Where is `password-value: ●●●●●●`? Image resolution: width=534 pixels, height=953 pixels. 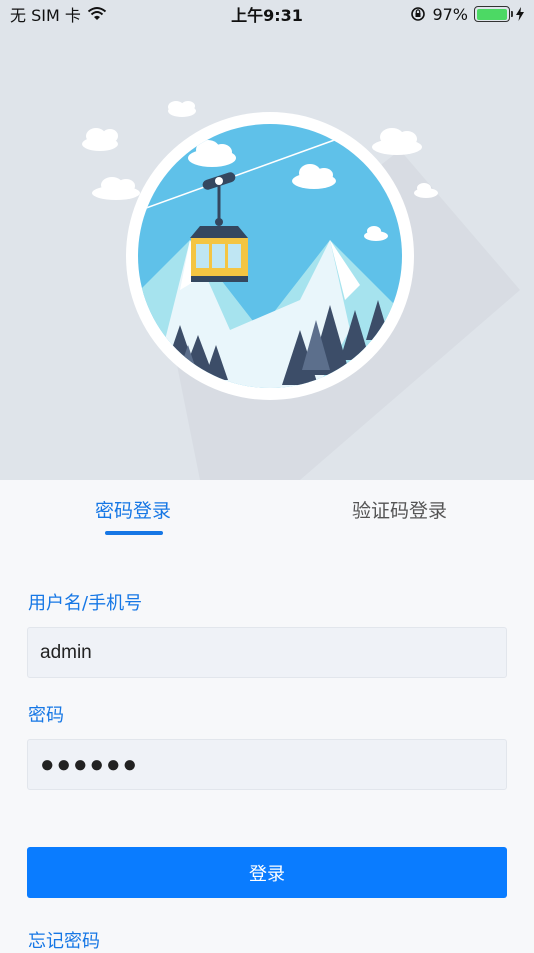
password-value: ●●●●●● is located at coordinates (89, 764).